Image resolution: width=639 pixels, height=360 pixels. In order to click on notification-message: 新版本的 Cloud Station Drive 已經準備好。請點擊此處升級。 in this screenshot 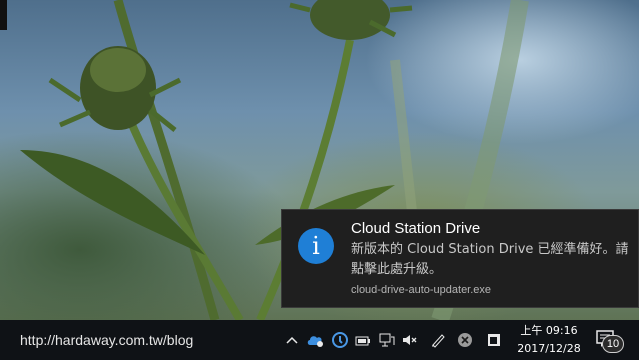, I will do `click(490, 259)`.